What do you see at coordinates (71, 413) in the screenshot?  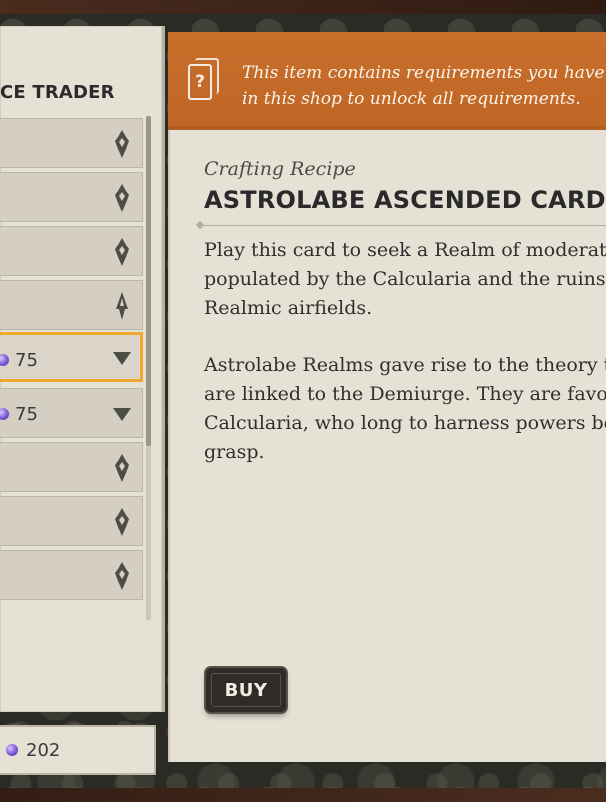 I see `shop-item-row: 75` at bounding box center [71, 413].